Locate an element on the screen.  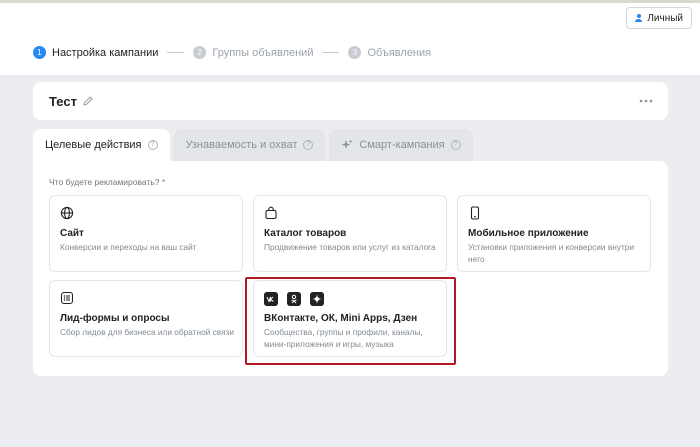
step-number: 1 is located at coordinates (39, 52).